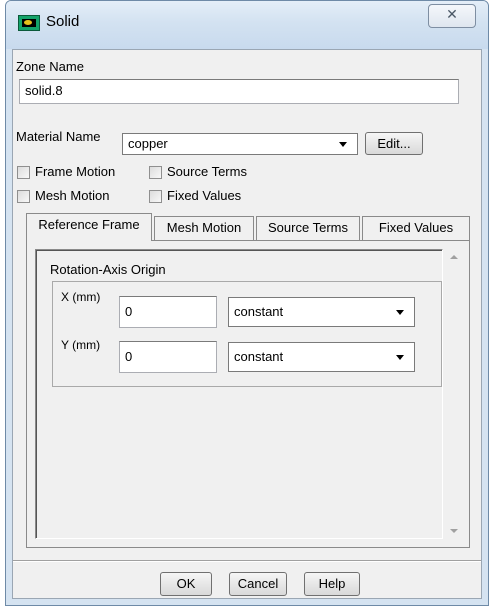  What do you see at coordinates (29, 23) in the screenshot?
I see `app-icon` at bounding box center [29, 23].